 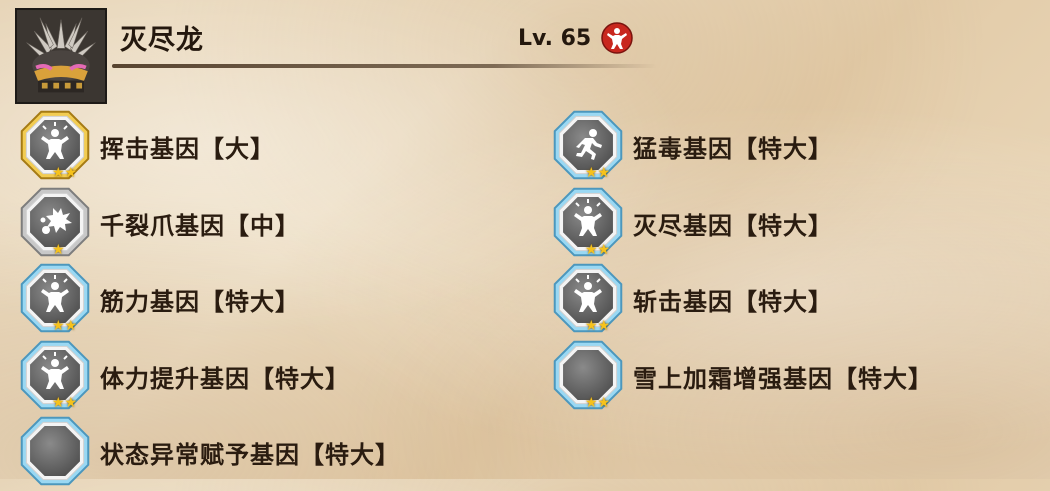 What do you see at coordinates (225, 378) in the screenshot?
I see `gene-name: 体力提升基因【特大】` at bounding box center [225, 378].